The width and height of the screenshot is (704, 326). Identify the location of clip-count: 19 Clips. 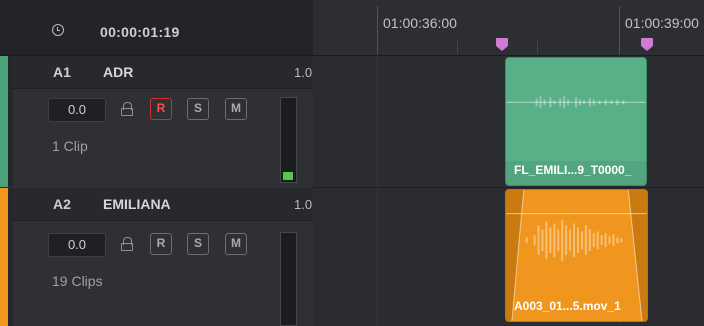
(77, 281).